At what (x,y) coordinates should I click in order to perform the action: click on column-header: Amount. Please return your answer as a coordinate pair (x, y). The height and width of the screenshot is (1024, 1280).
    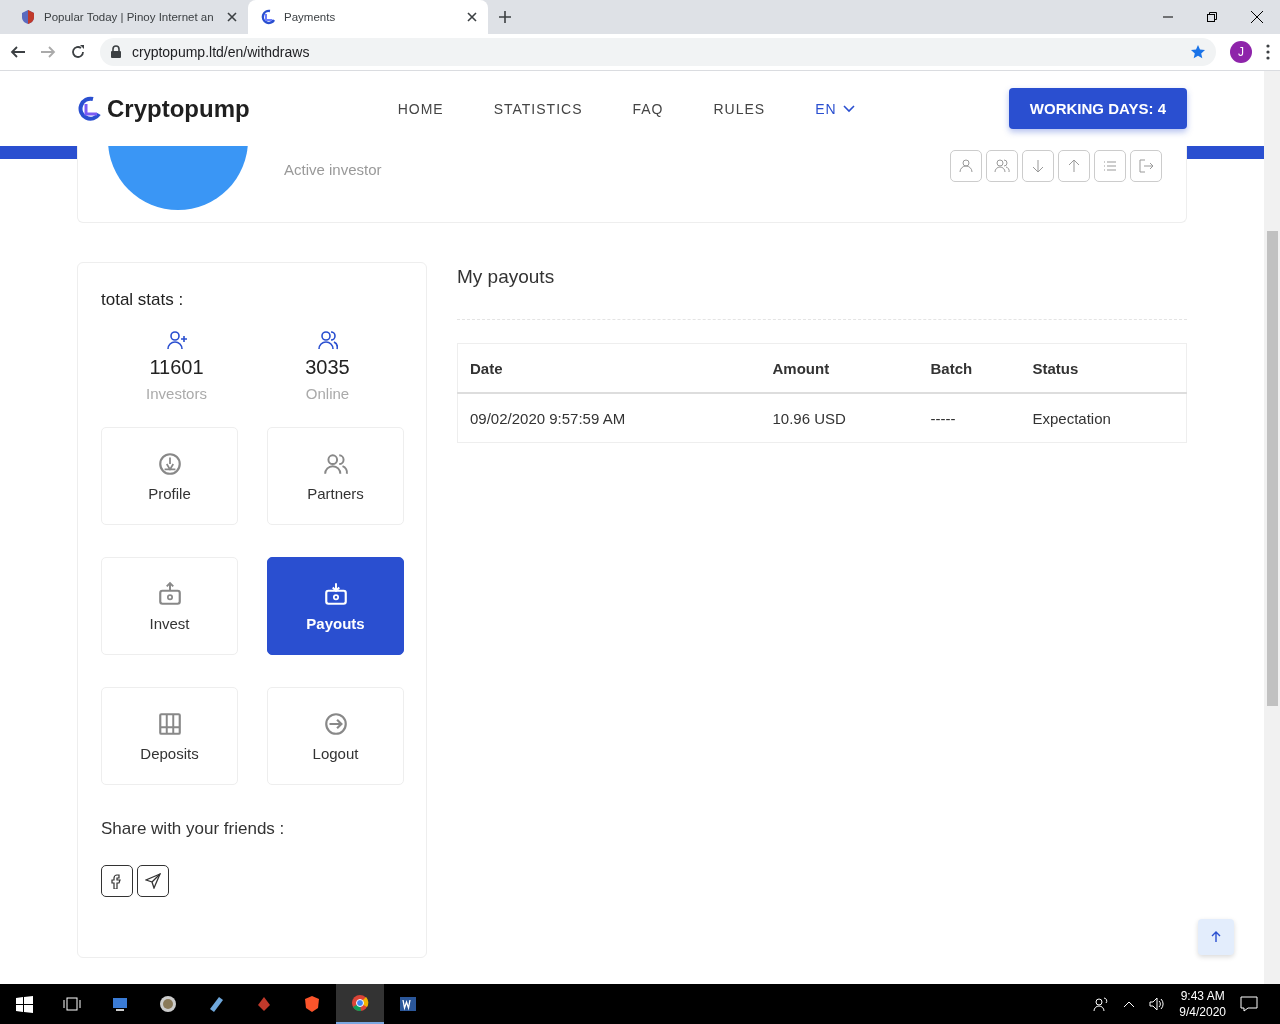
    Looking at the image, I should click on (839, 368).